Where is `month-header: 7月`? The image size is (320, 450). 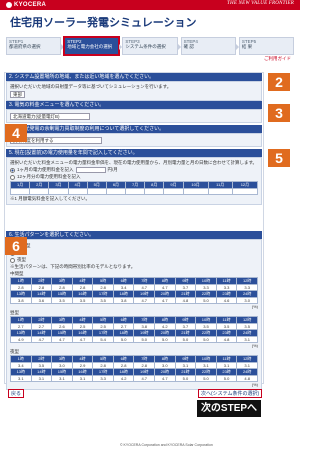 month-header: 7月 is located at coordinates (135, 185).